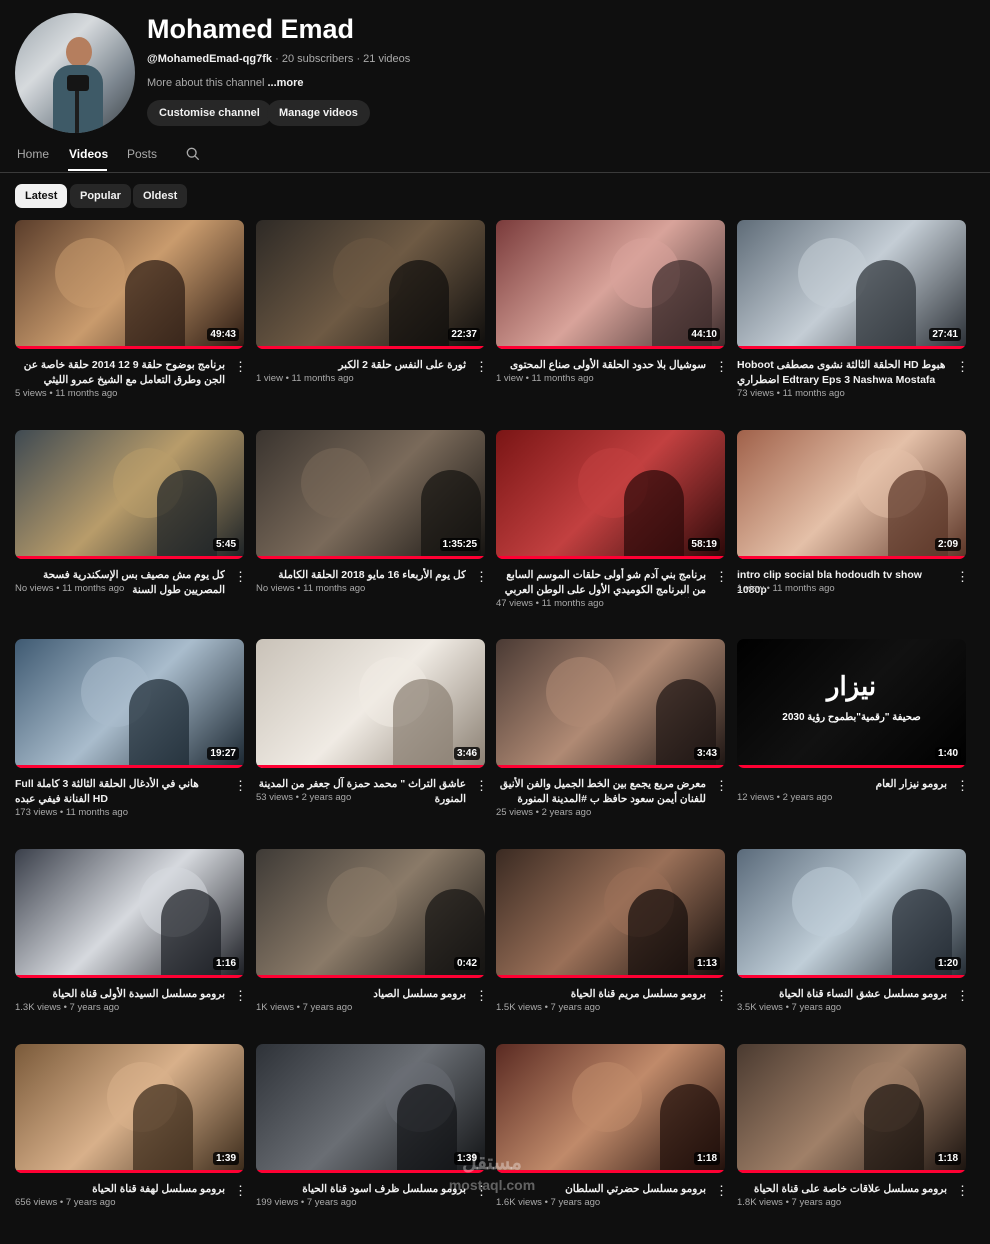 This screenshot has width=990, height=1244. What do you see at coordinates (492, 1185) in the screenshot?
I see `watermark-latin: mostaql.com` at bounding box center [492, 1185].